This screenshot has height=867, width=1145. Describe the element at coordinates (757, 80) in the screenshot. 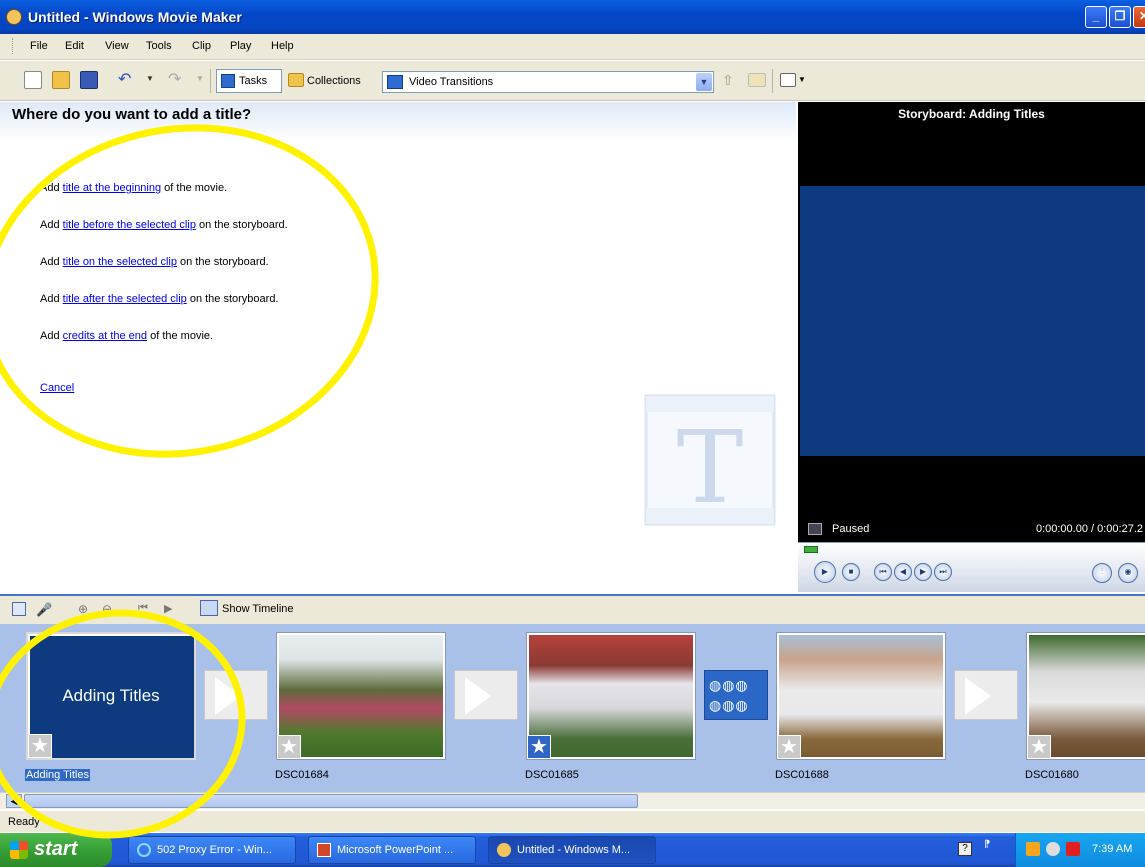

I see `new-collection-folder-icon` at that location.